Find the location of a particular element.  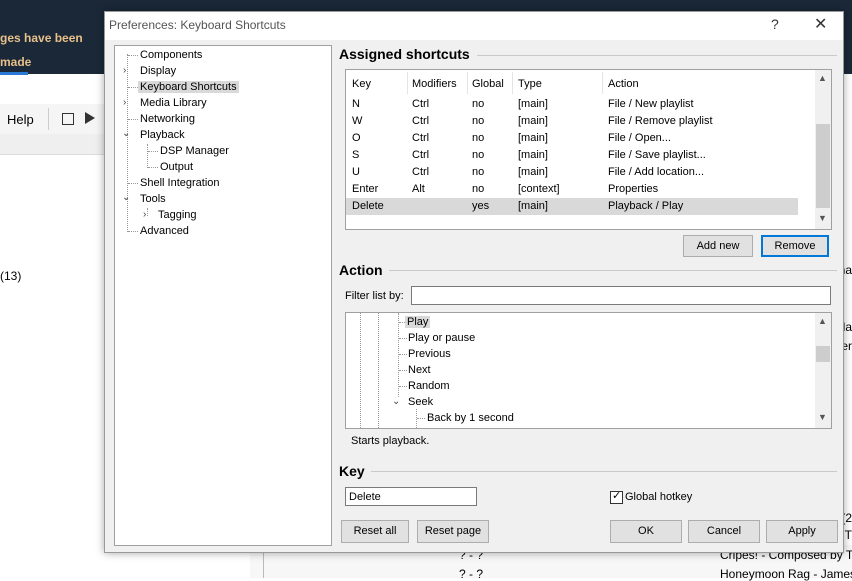

shortcut-row: N Ctrl no [main] File / New playlist is located at coordinates (572, 104).